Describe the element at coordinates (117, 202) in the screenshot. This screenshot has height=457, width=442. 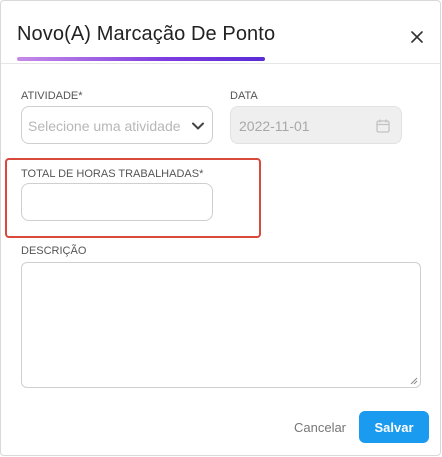
I see `hours-input` at that location.